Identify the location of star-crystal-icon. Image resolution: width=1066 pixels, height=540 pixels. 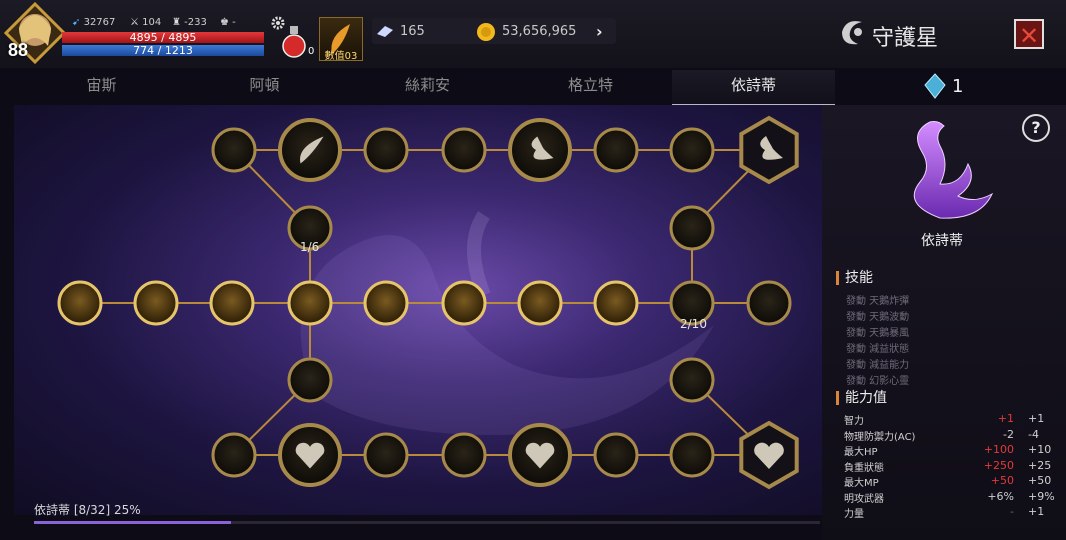
(935, 86).